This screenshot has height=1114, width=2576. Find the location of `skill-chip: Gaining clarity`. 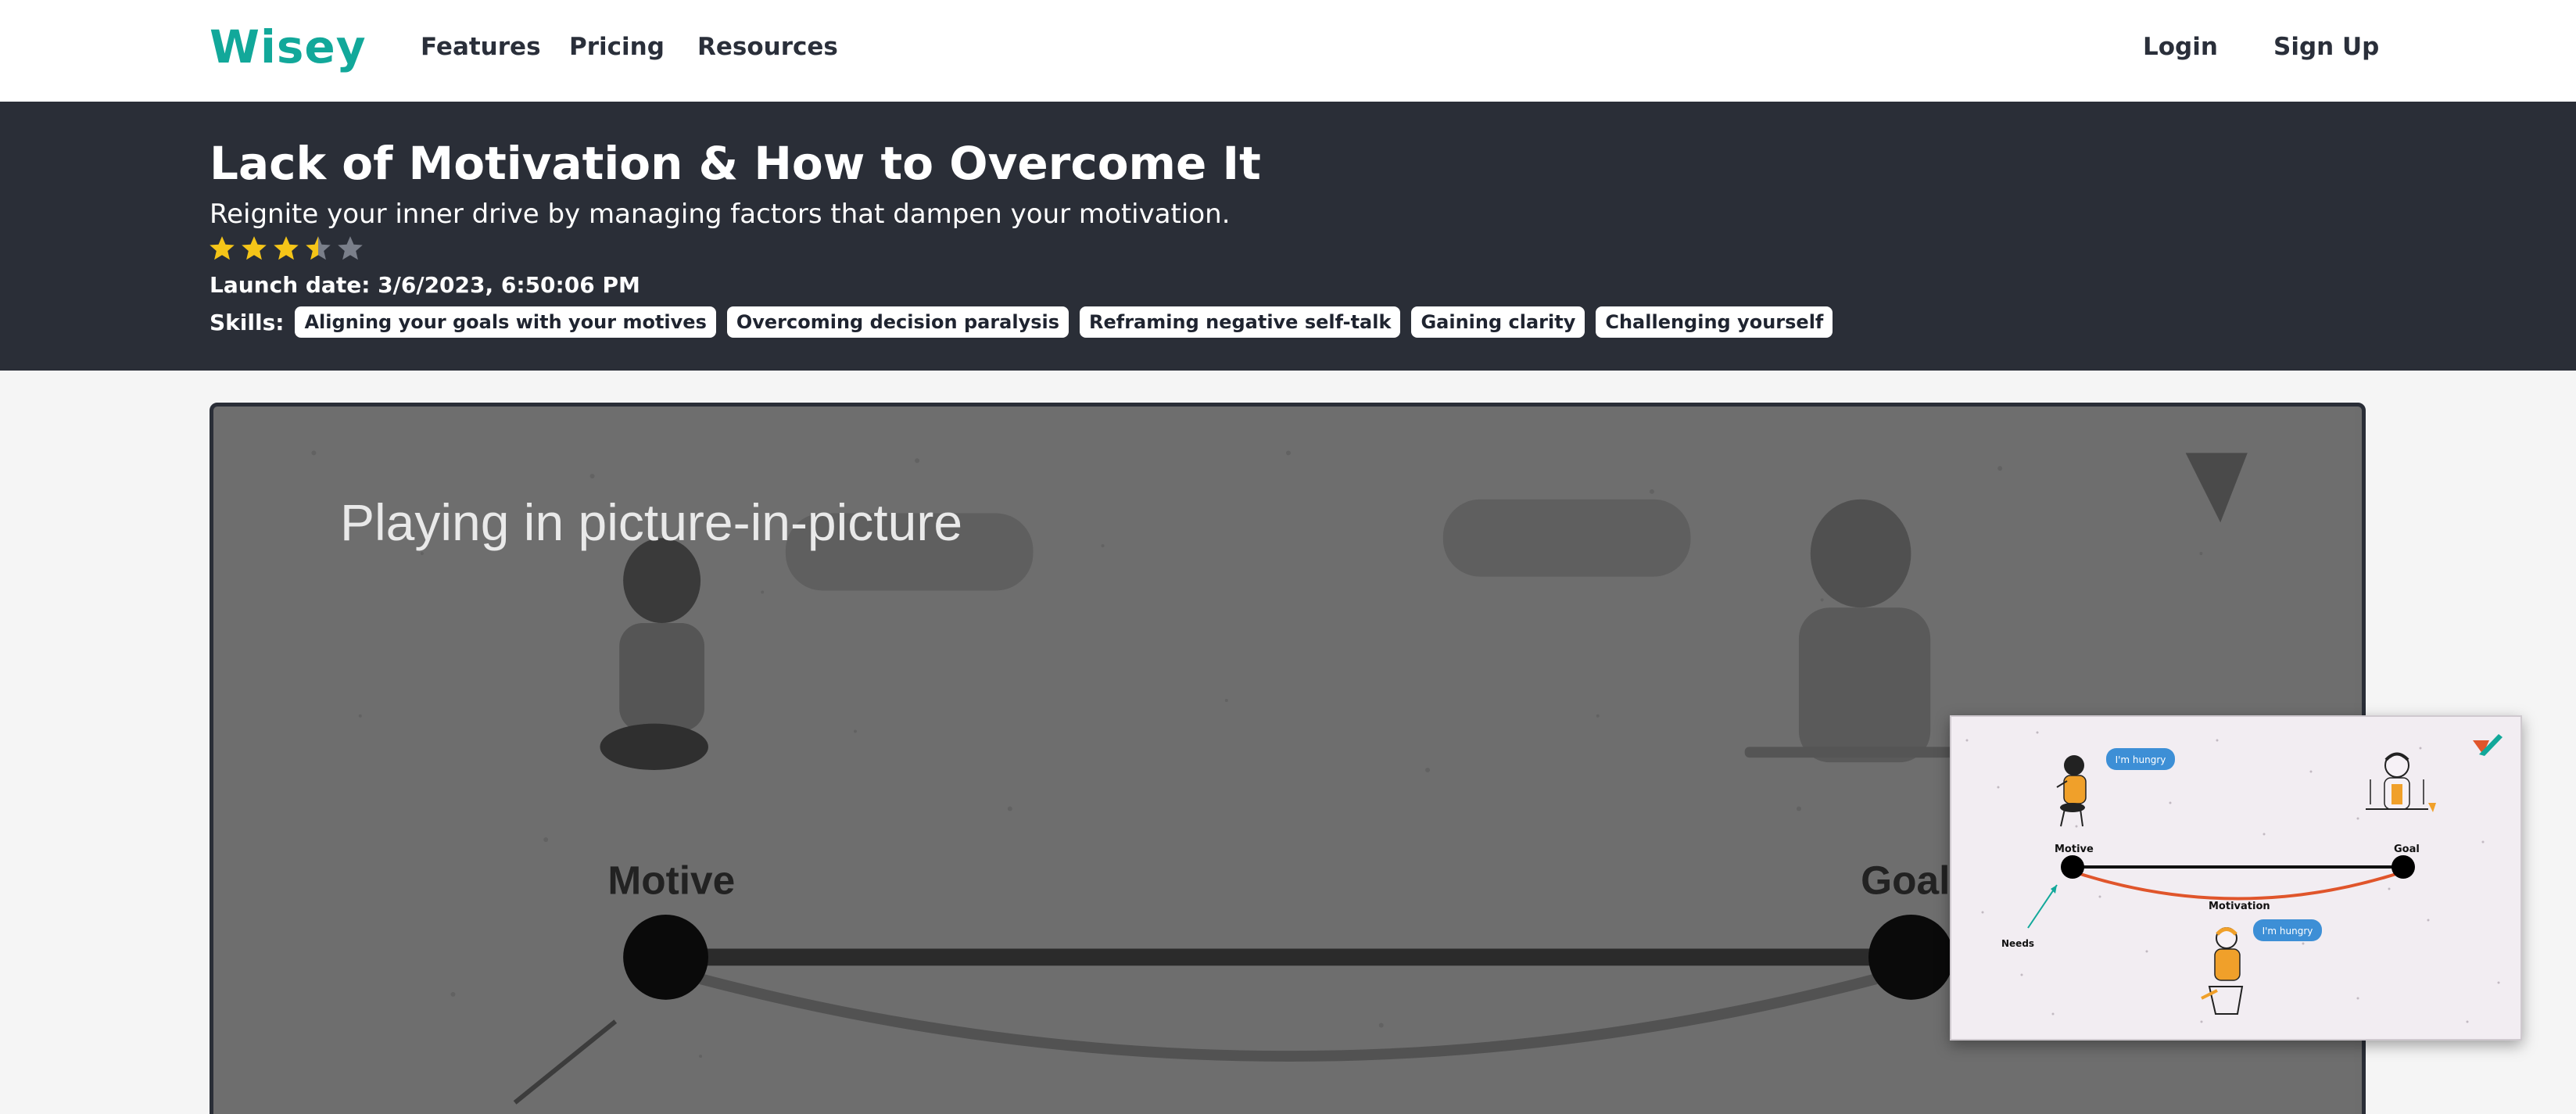

skill-chip: Gaining clarity is located at coordinates (1498, 322).